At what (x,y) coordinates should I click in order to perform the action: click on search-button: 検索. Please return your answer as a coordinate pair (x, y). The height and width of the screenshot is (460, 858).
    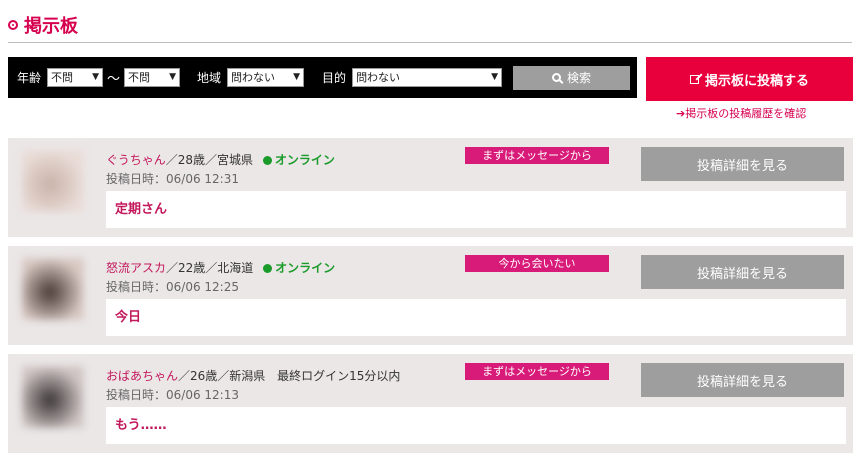
    Looking at the image, I should click on (572, 77).